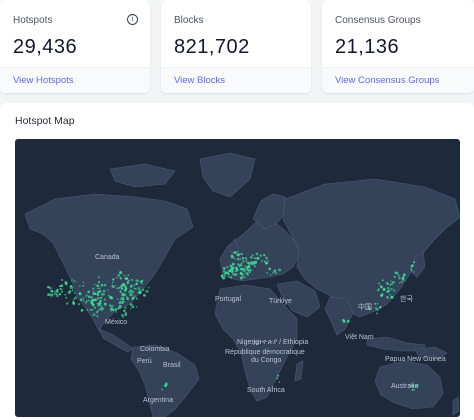  Describe the element at coordinates (456, 406) in the screenshot. I see `new-zealand-shape` at that location.